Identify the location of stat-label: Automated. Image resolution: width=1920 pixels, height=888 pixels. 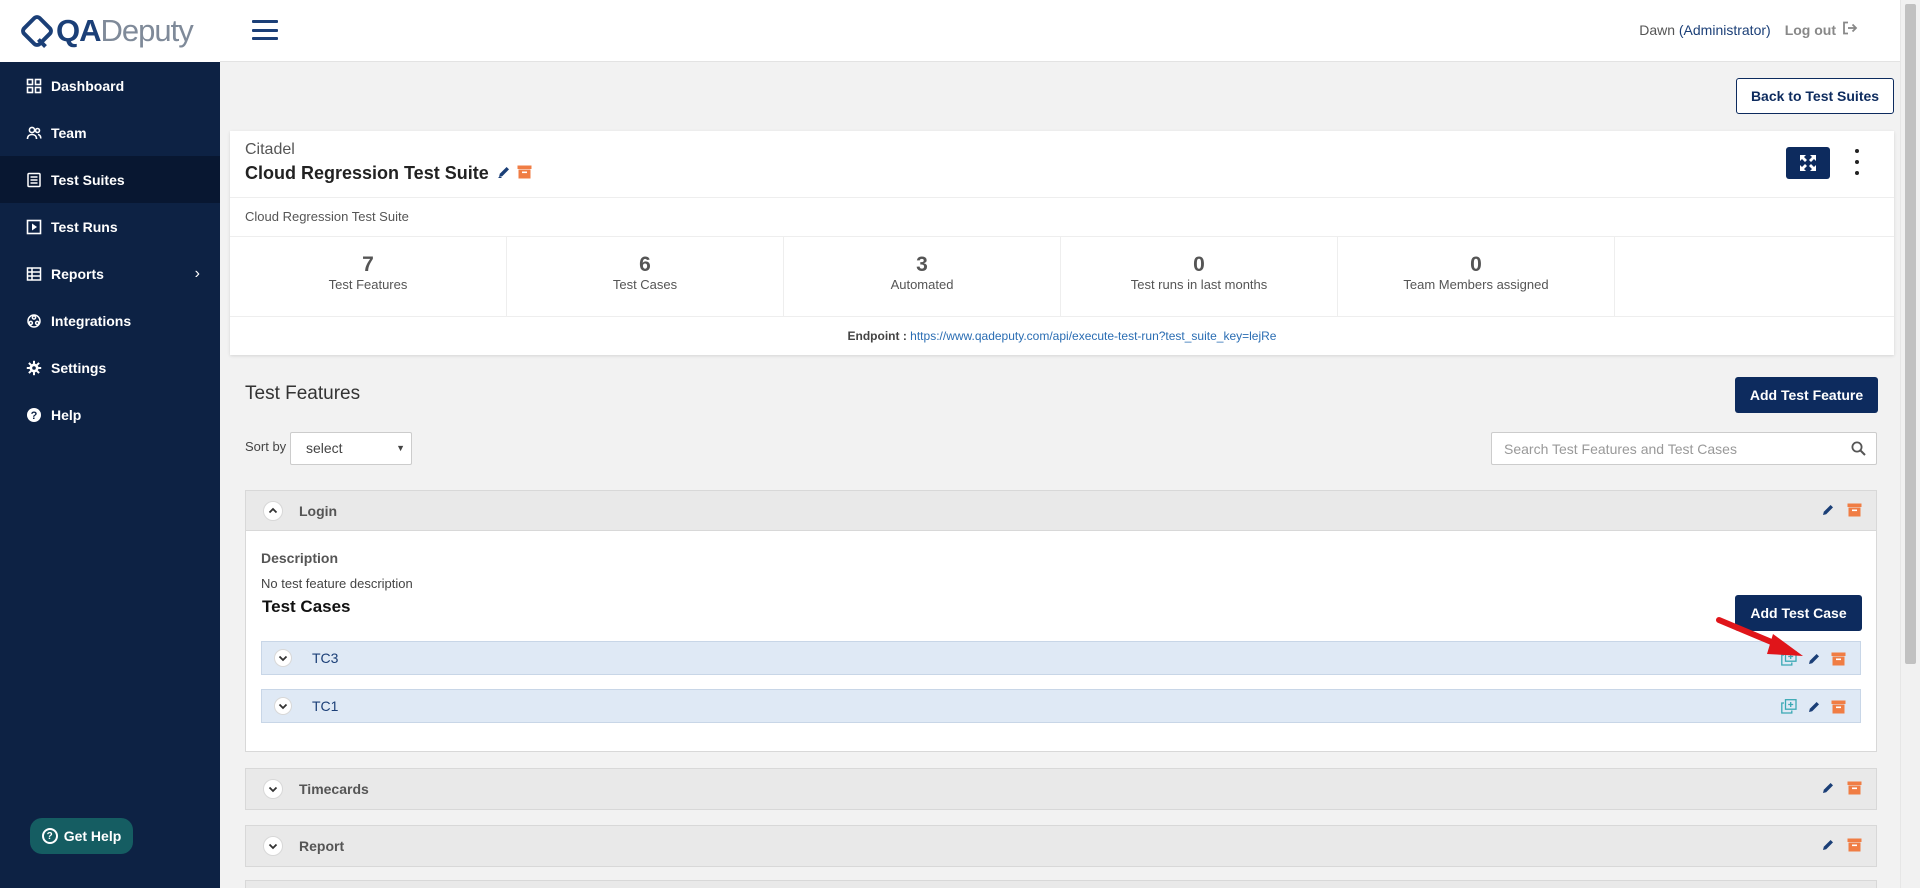
(922, 284).